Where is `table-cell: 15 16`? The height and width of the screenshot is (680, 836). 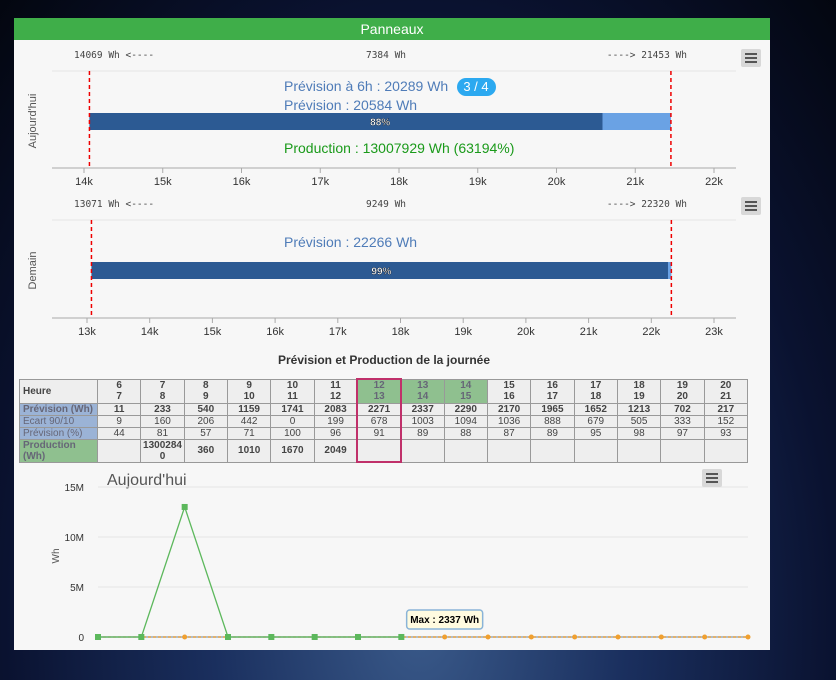
table-cell: 15 16 is located at coordinates (509, 391).